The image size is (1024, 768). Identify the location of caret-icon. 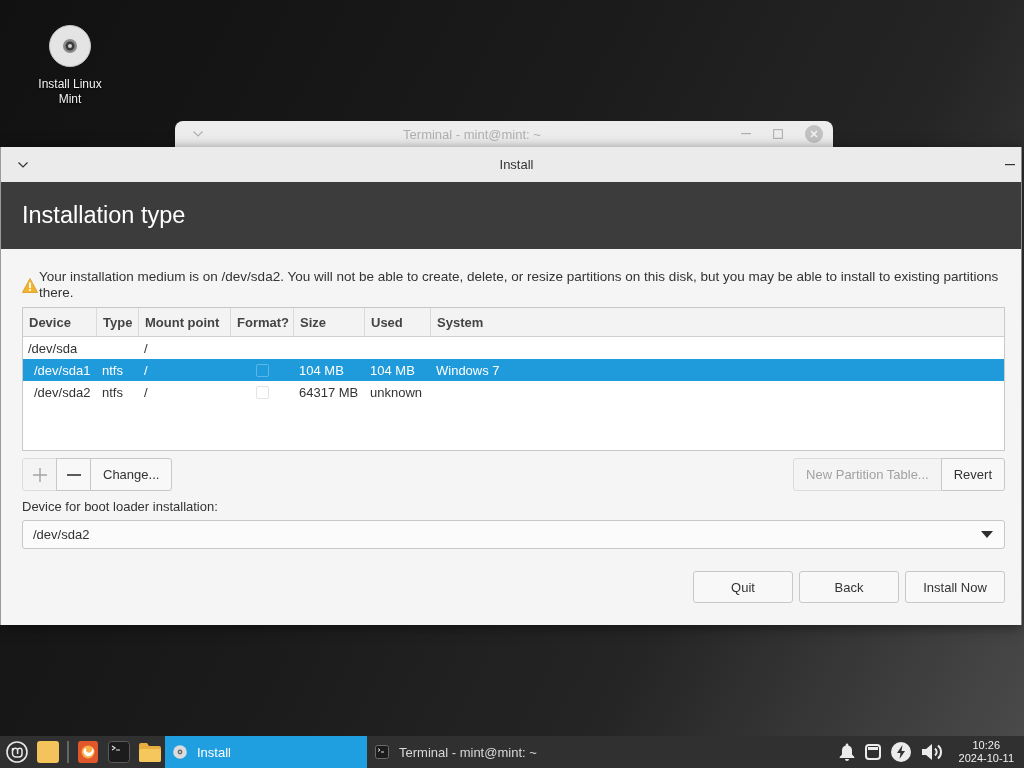
(987, 534).